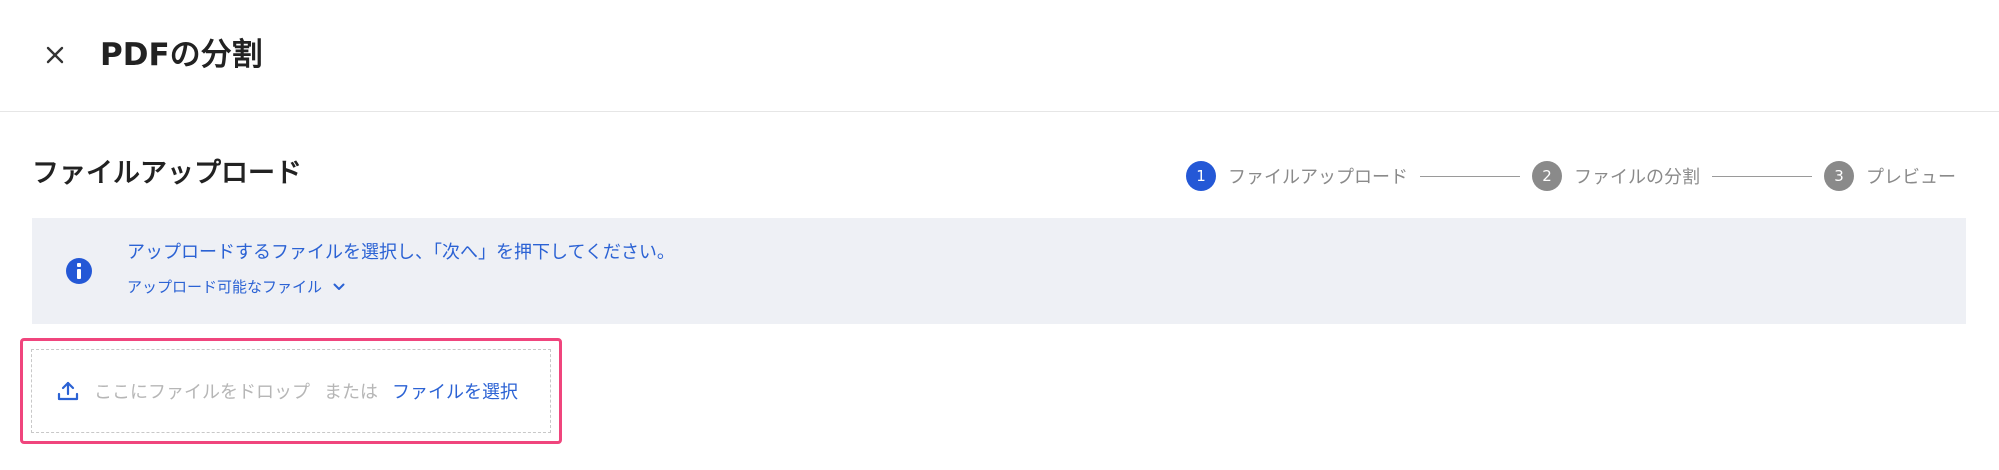 The image size is (1999, 470). I want to click on step-number-badge: 3, so click(1839, 176).